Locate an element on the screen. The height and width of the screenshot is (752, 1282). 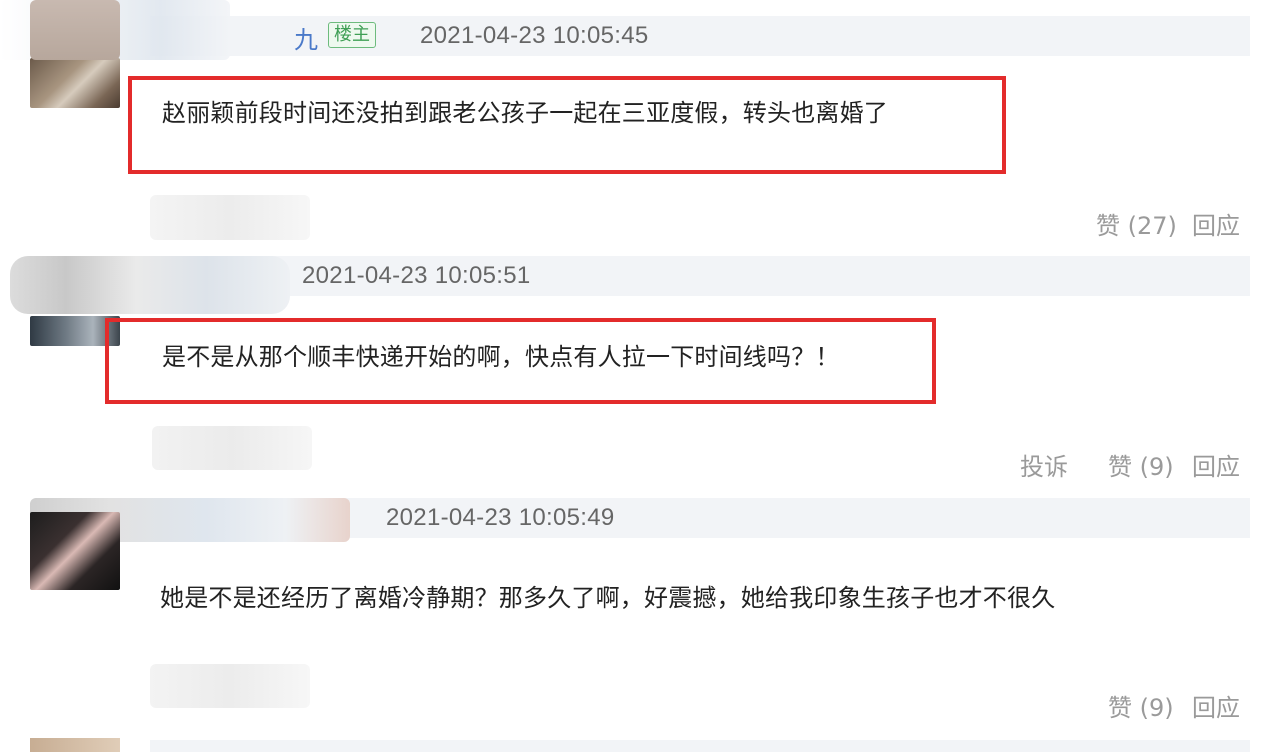
comment-timestamp: 2021-04-23 10:05:45 is located at coordinates (534, 35).